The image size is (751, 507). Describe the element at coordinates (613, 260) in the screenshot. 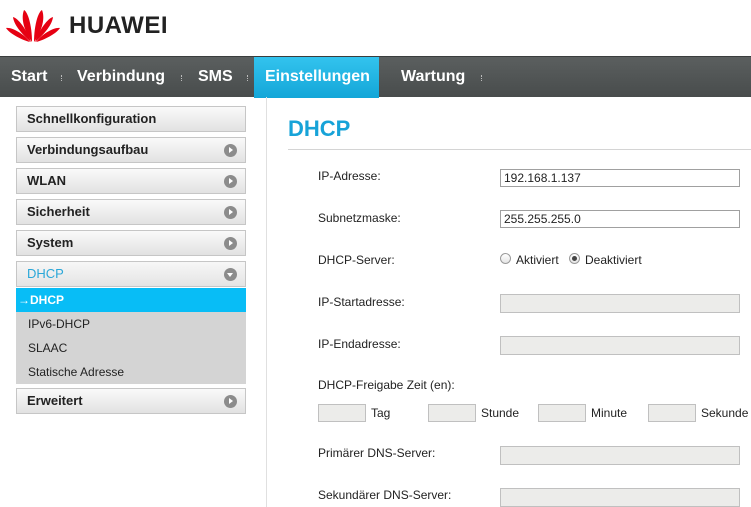

I see `dhcp-server-disabled-label: Deaktiviert` at that location.